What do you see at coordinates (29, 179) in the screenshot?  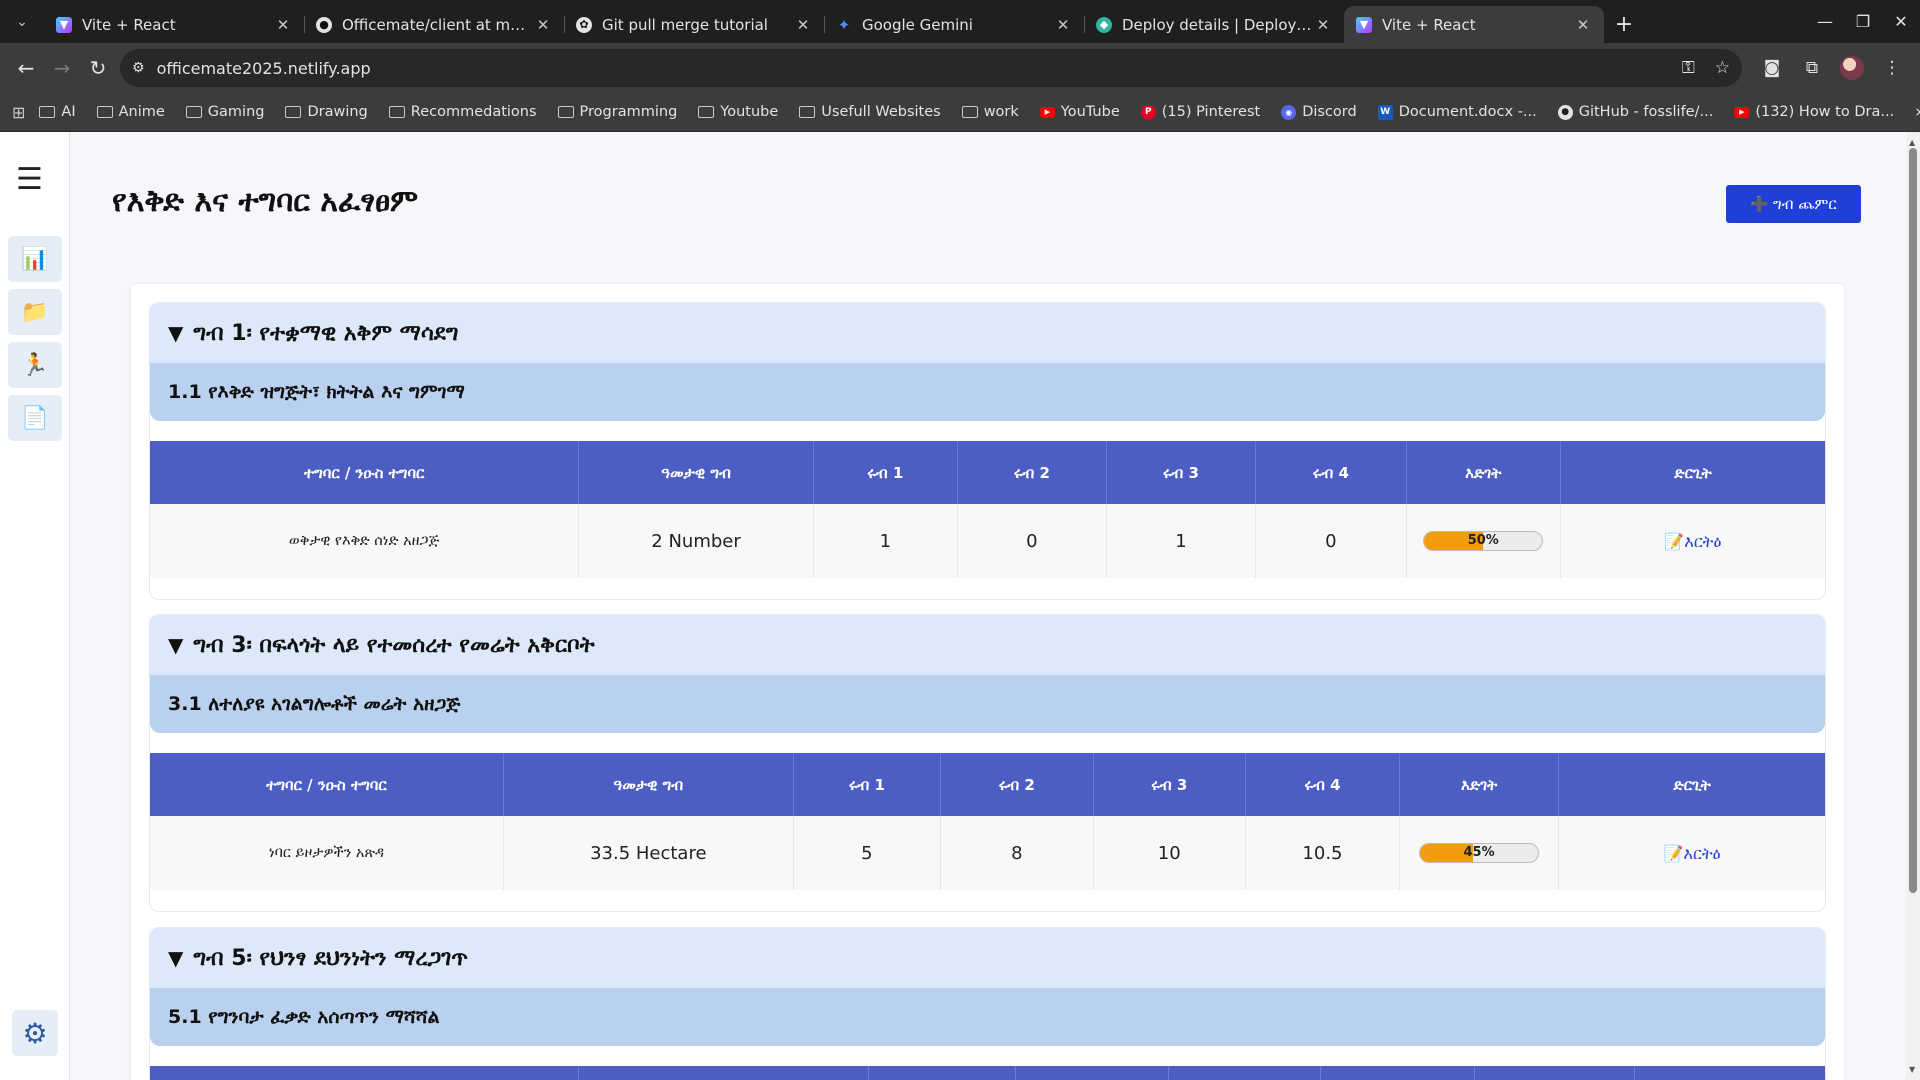 I see `hamburger-menu-icon: ☰` at bounding box center [29, 179].